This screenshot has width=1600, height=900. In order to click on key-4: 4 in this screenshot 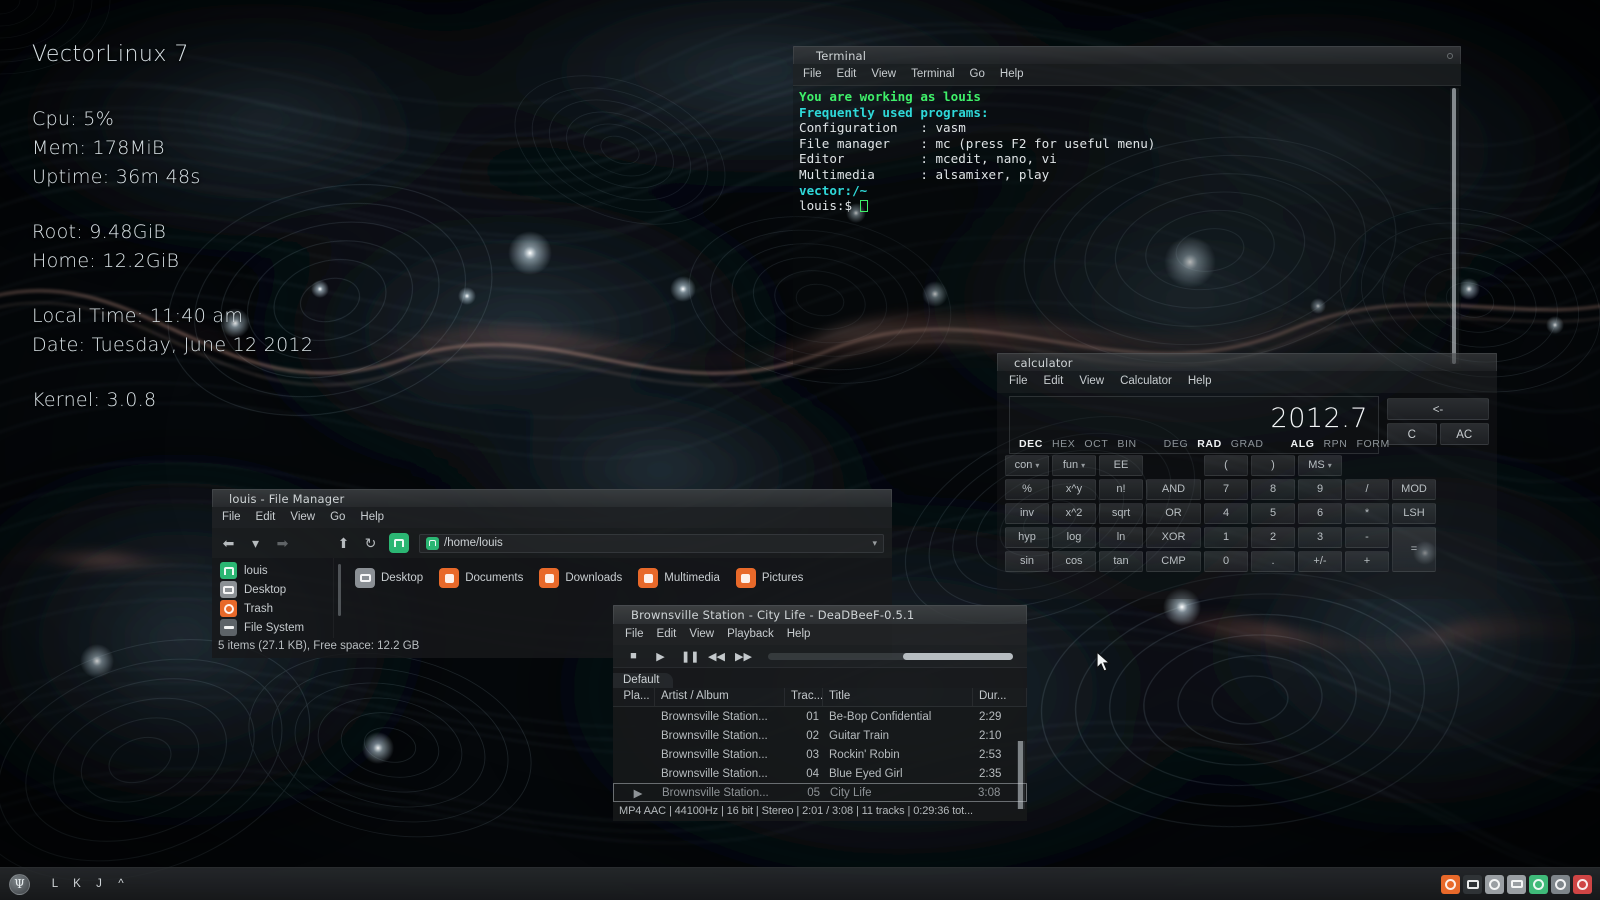, I will do `click(1226, 513)`.